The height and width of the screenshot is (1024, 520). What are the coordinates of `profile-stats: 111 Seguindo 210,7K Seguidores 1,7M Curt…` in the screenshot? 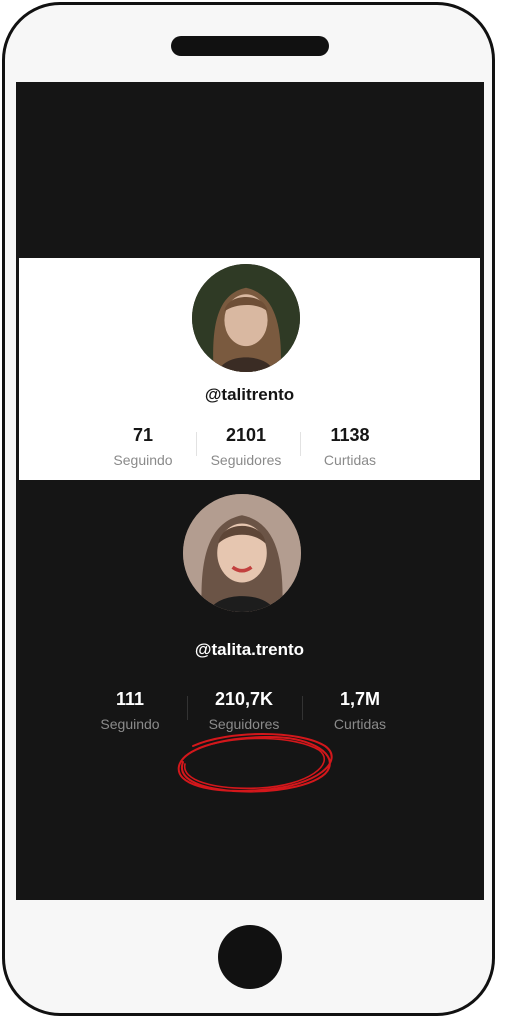 It's located at (249, 713).